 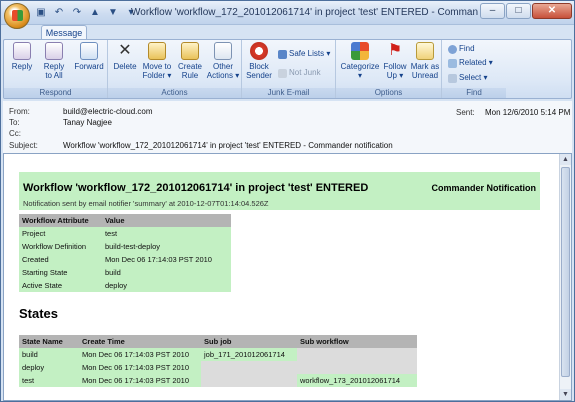 I want to click on down-arrow-icon: ▼, so click(x=113, y=13).